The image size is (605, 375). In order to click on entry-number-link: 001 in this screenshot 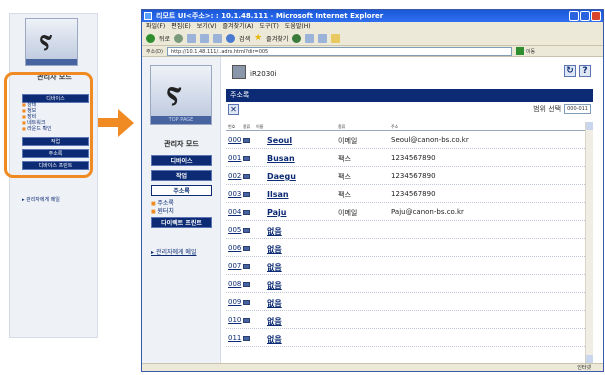, I will do `click(234, 158)`.